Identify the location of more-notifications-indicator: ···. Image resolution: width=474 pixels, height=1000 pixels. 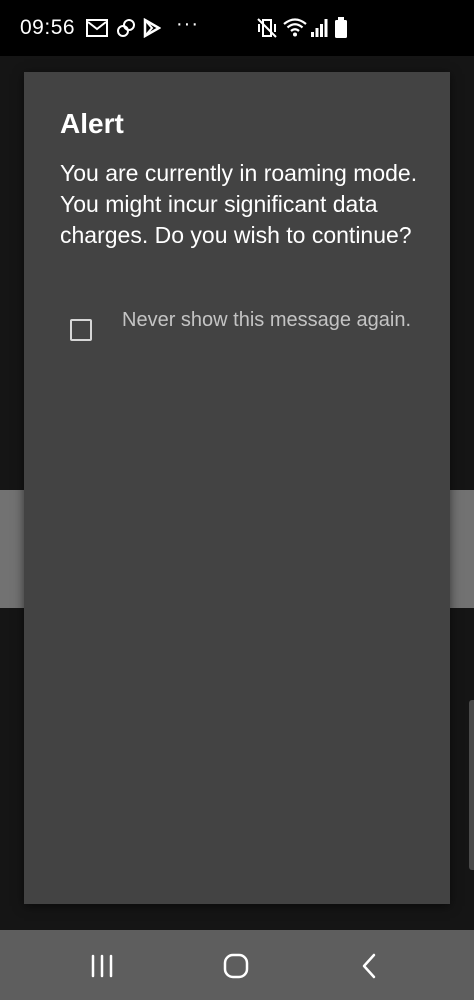
(187, 24).